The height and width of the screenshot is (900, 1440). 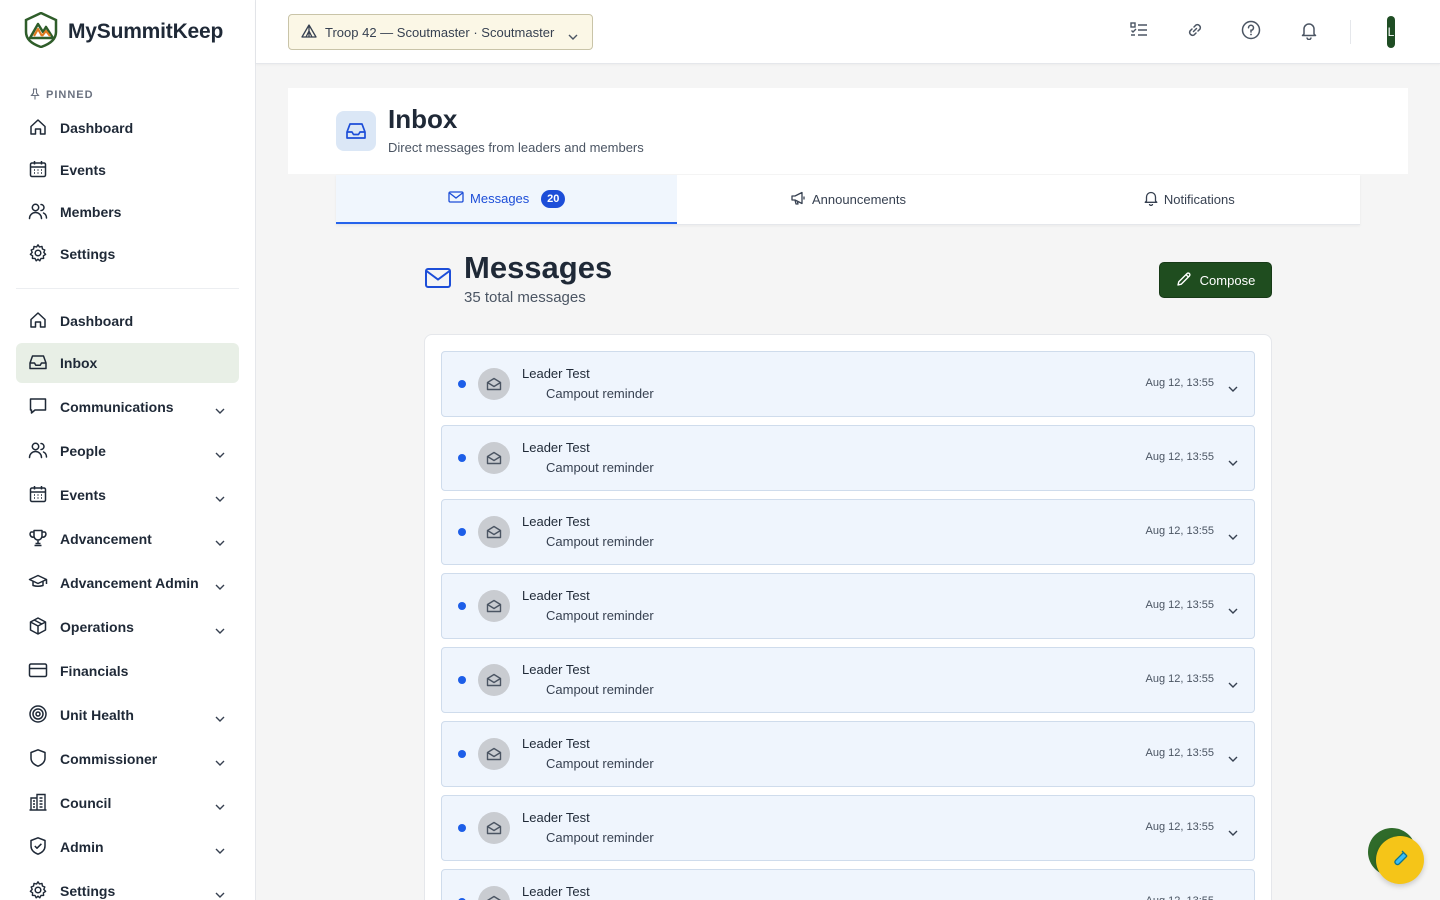 I want to click on logo-icon, so click(x=41, y=32).